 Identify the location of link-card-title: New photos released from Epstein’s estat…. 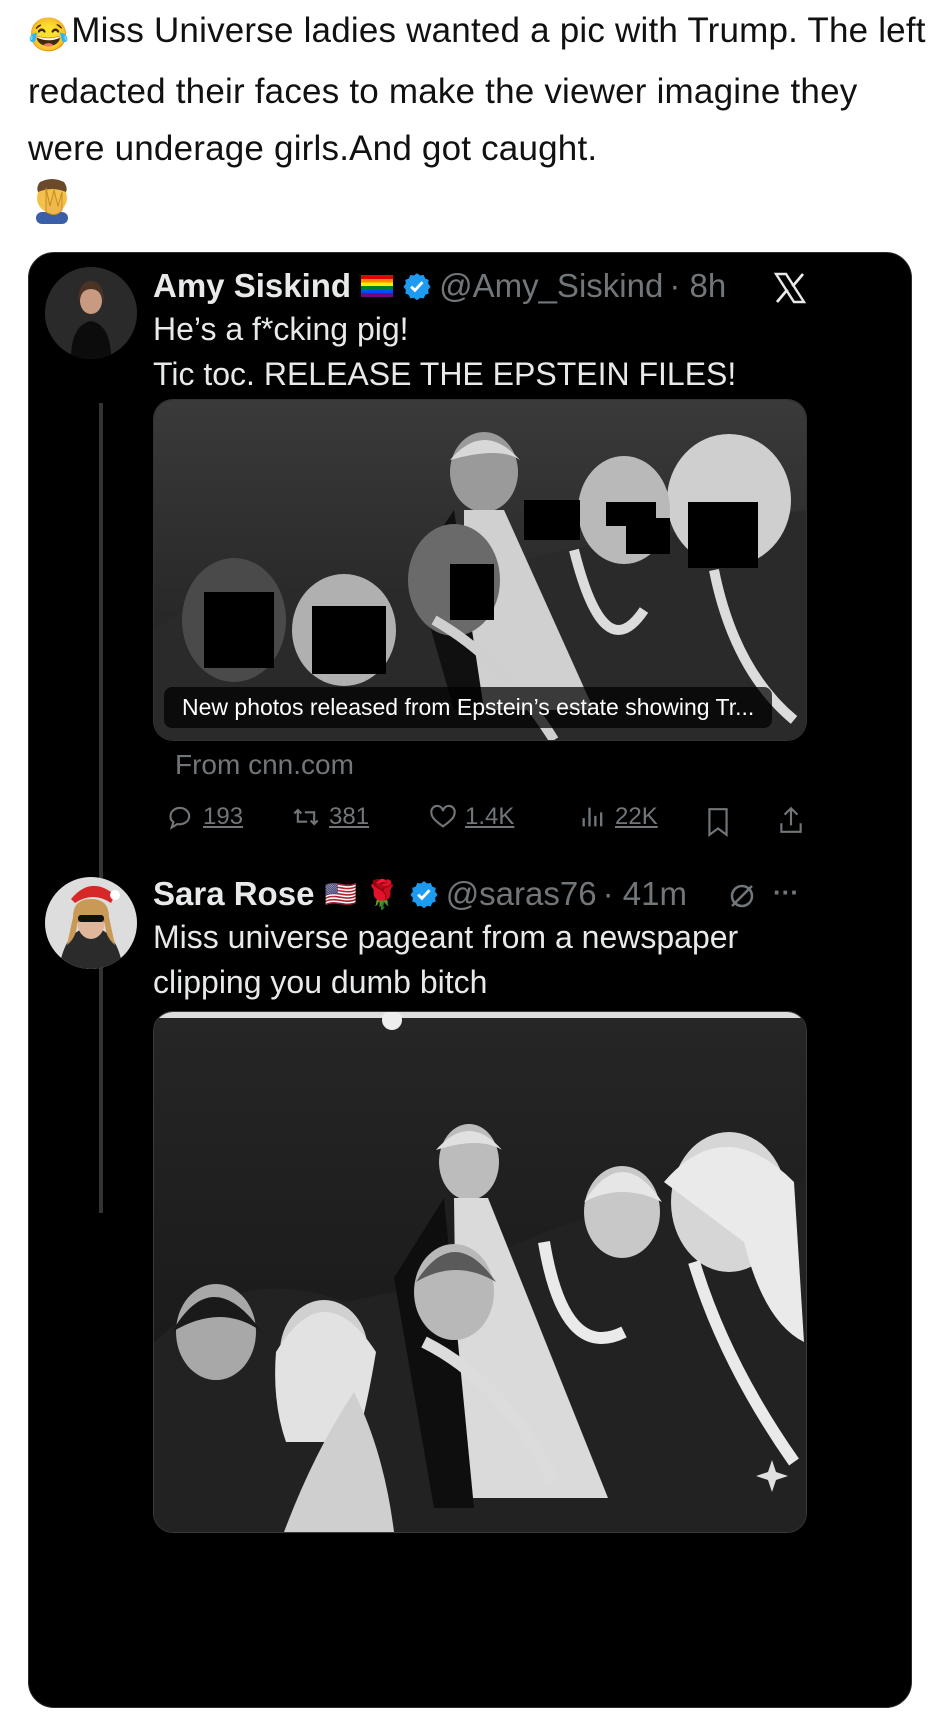
(468, 707).